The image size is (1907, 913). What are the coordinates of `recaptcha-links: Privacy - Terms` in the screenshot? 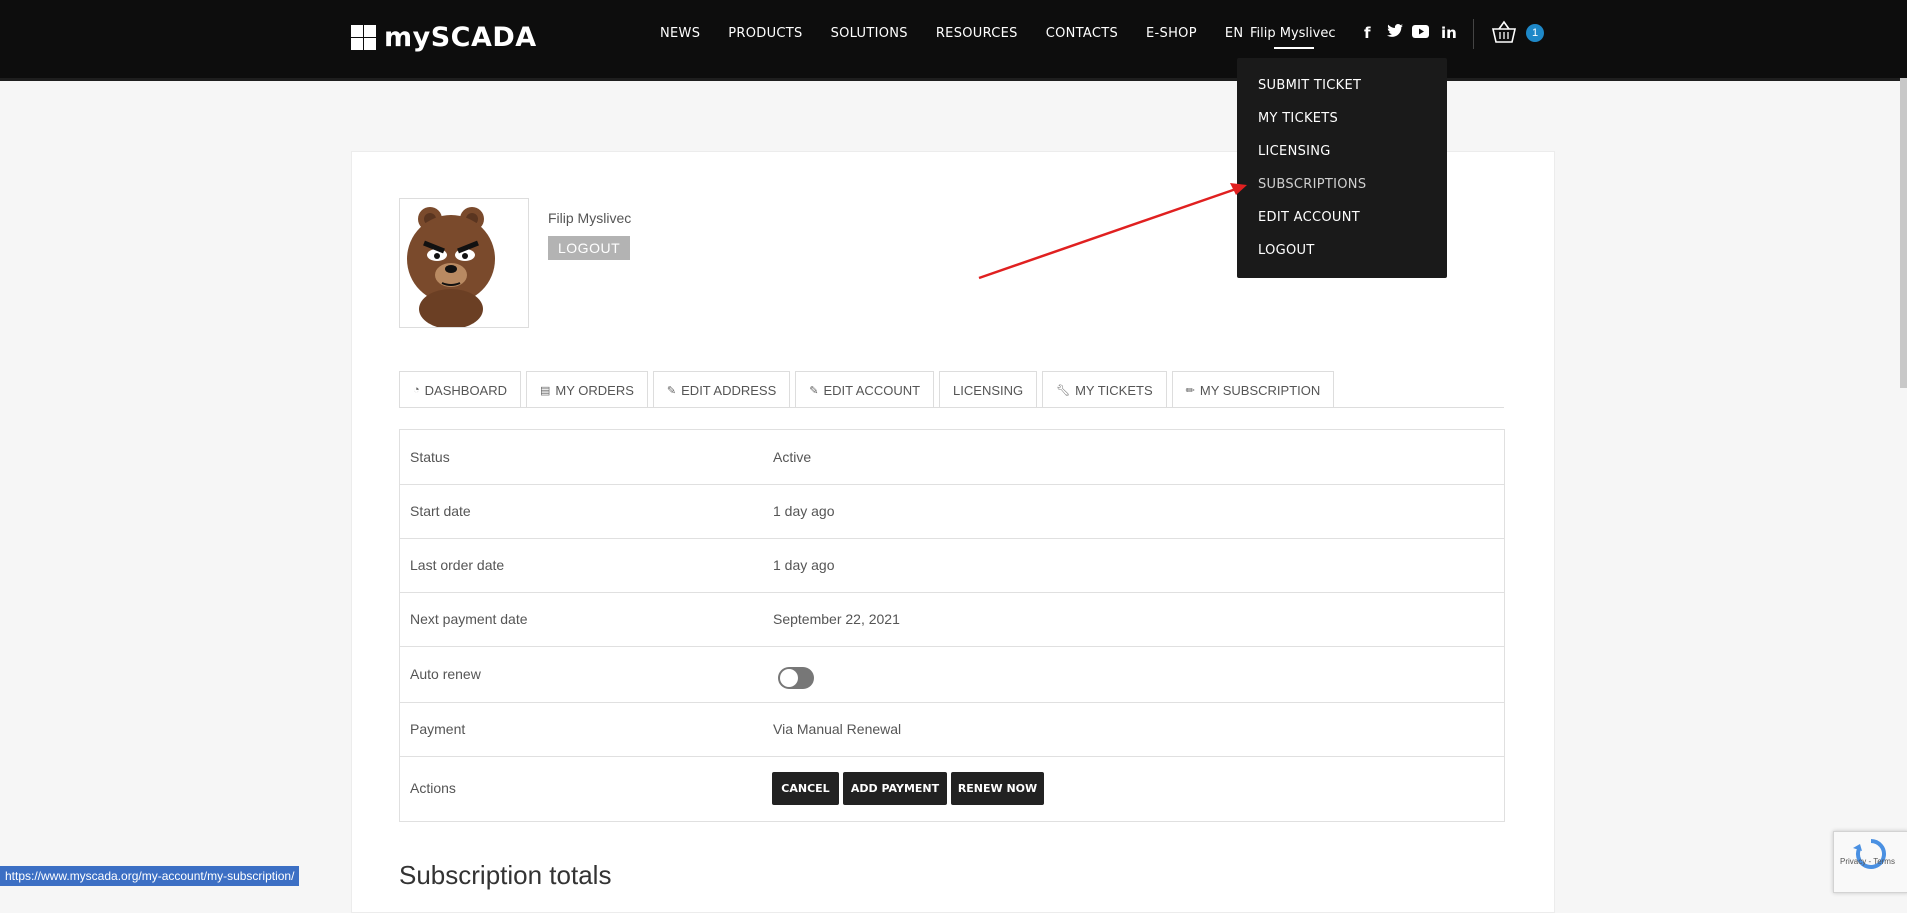 It's located at (1867, 861).